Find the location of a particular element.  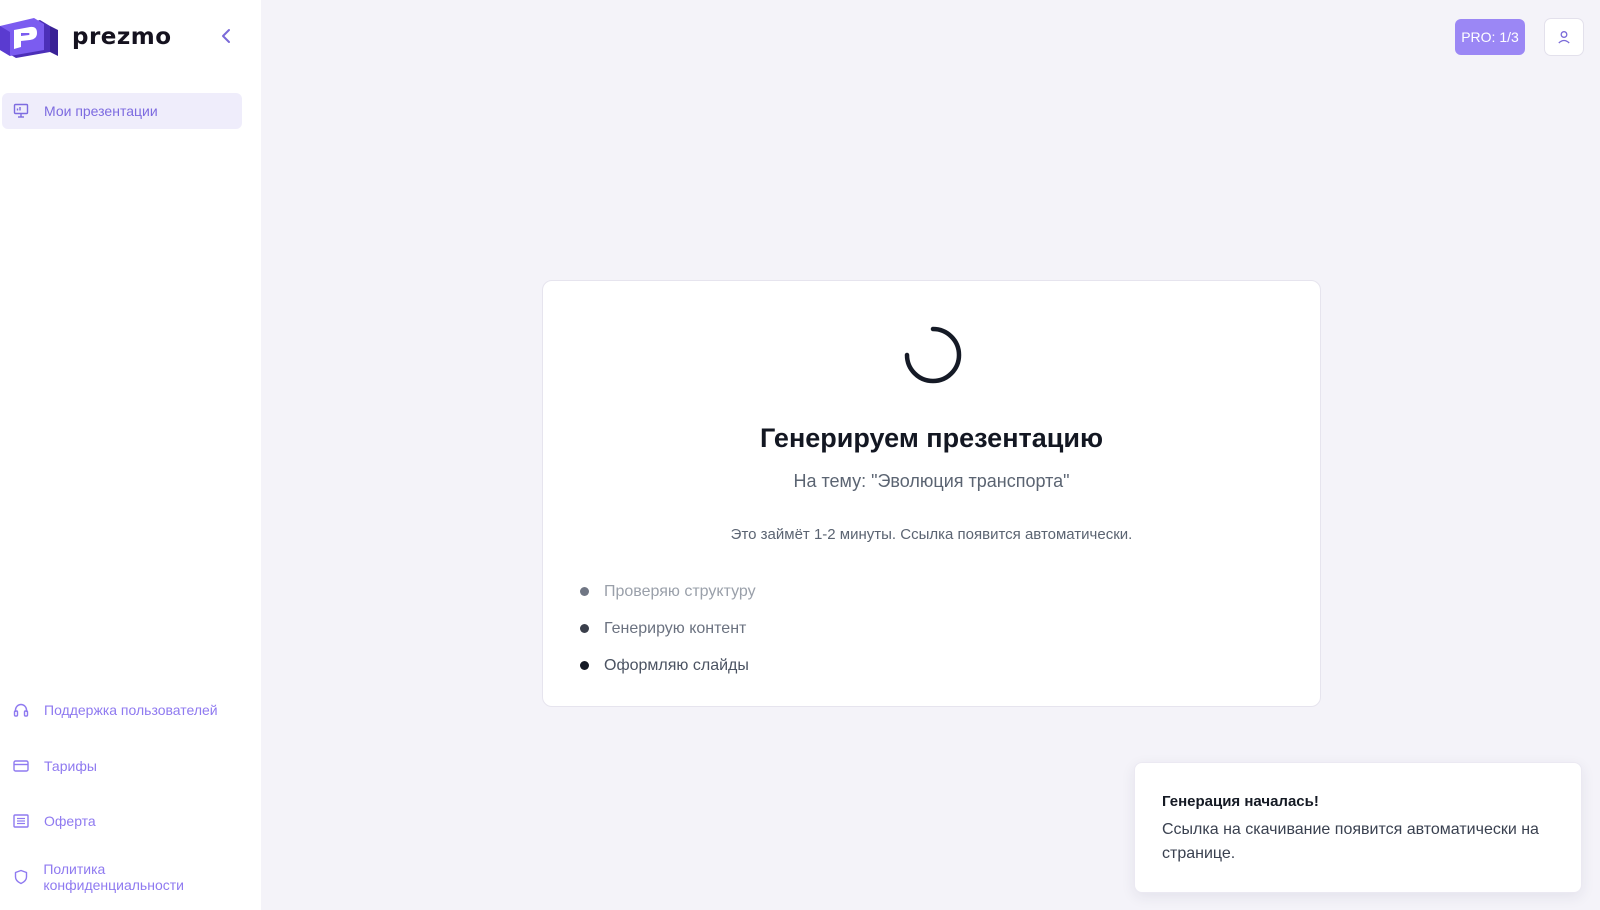

progress-step: Проверяю структуру is located at coordinates (668, 591).